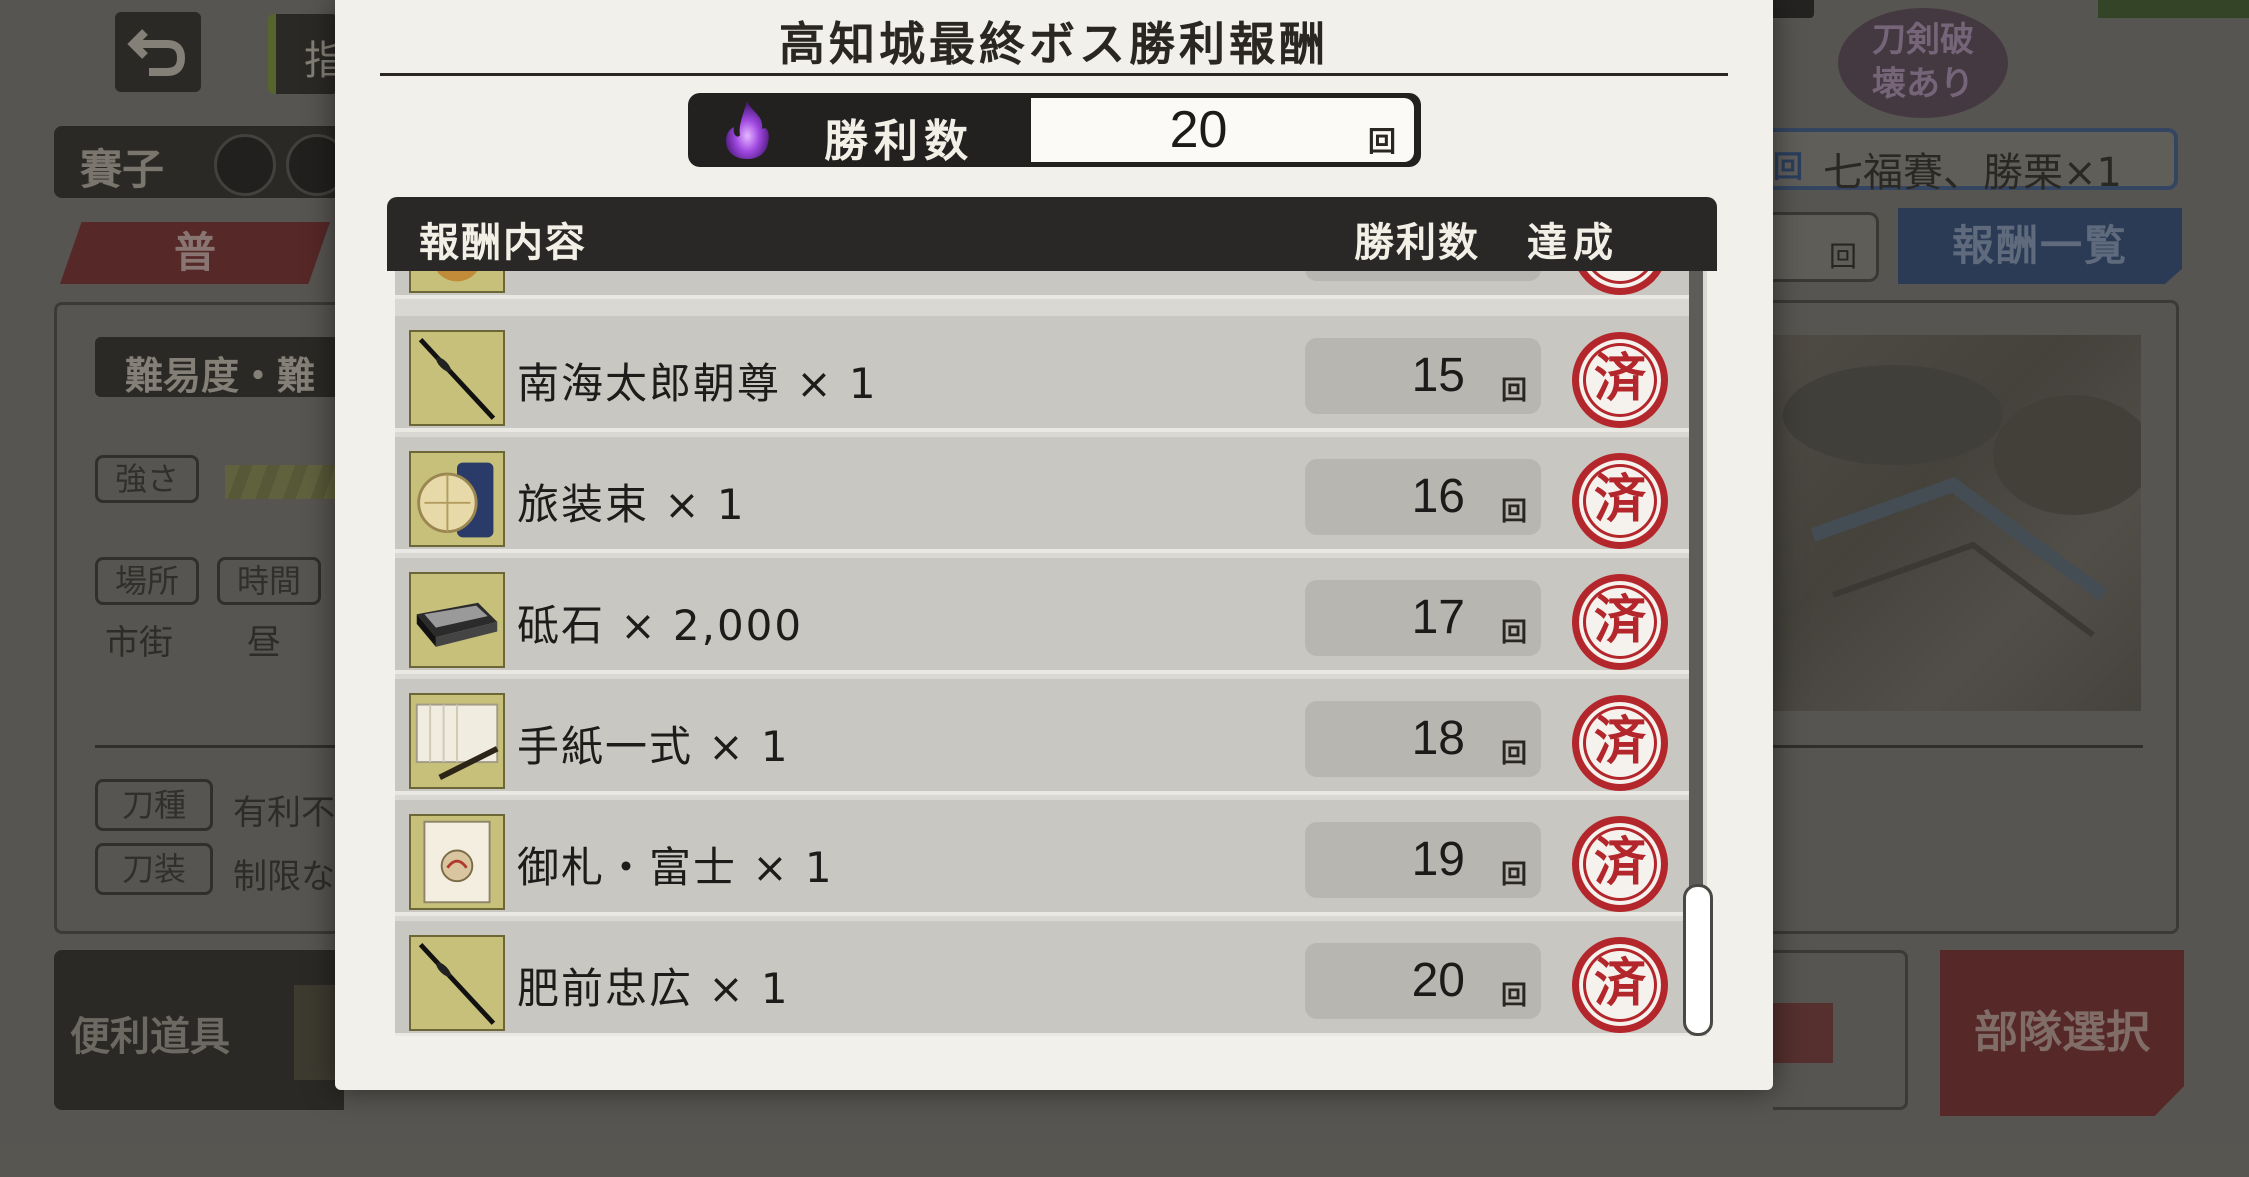 This screenshot has height=1177, width=2249. What do you see at coordinates (1963, 523) in the screenshot?
I see `map-image` at bounding box center [1963, 523].